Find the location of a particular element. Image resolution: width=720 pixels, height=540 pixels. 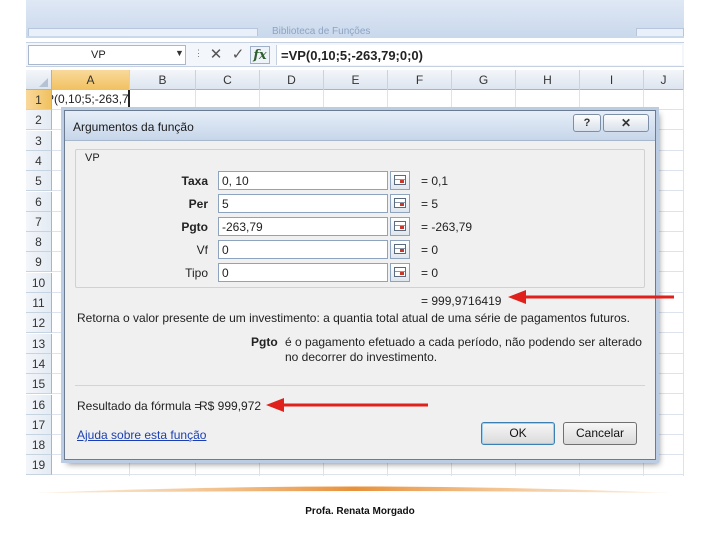

row-header-18: 18 is located at coordinates (39, 445).